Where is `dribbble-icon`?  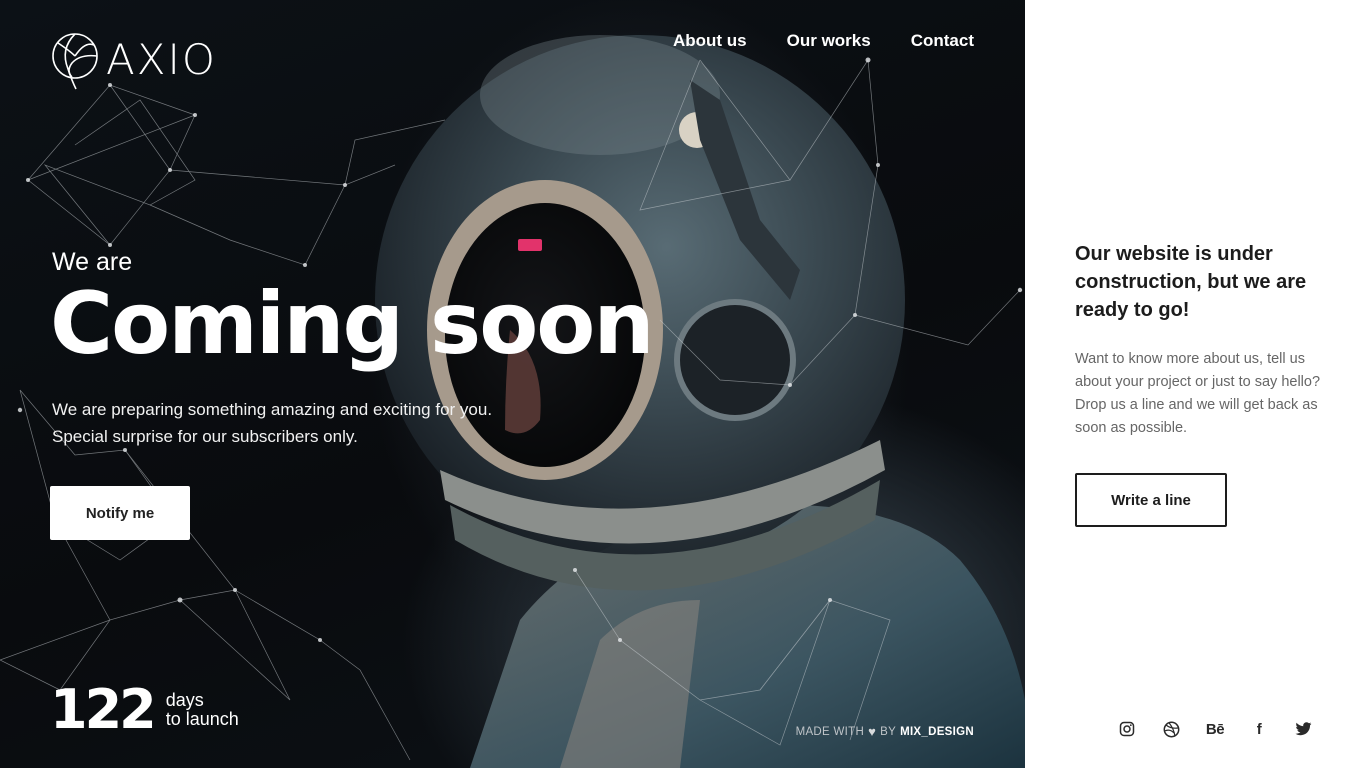
dribbble-icon is located at coordinates (1171, 729).